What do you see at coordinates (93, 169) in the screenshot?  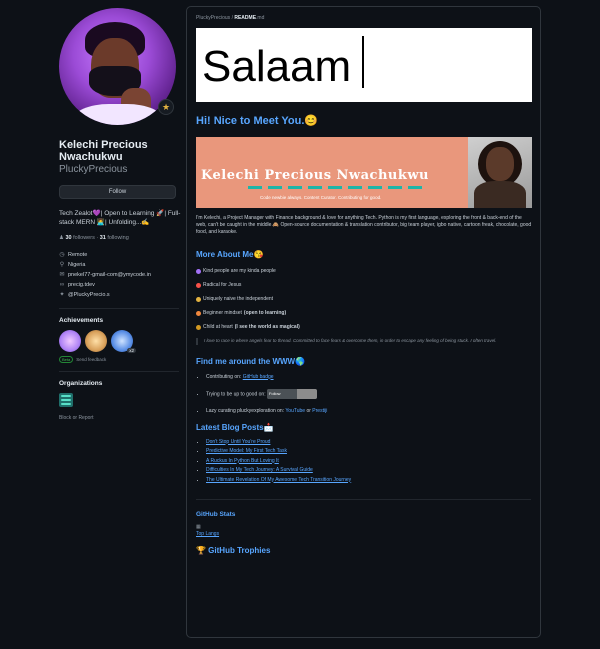 I see `profile-username: PluckyPrecious` at bounding box center [93, 169].